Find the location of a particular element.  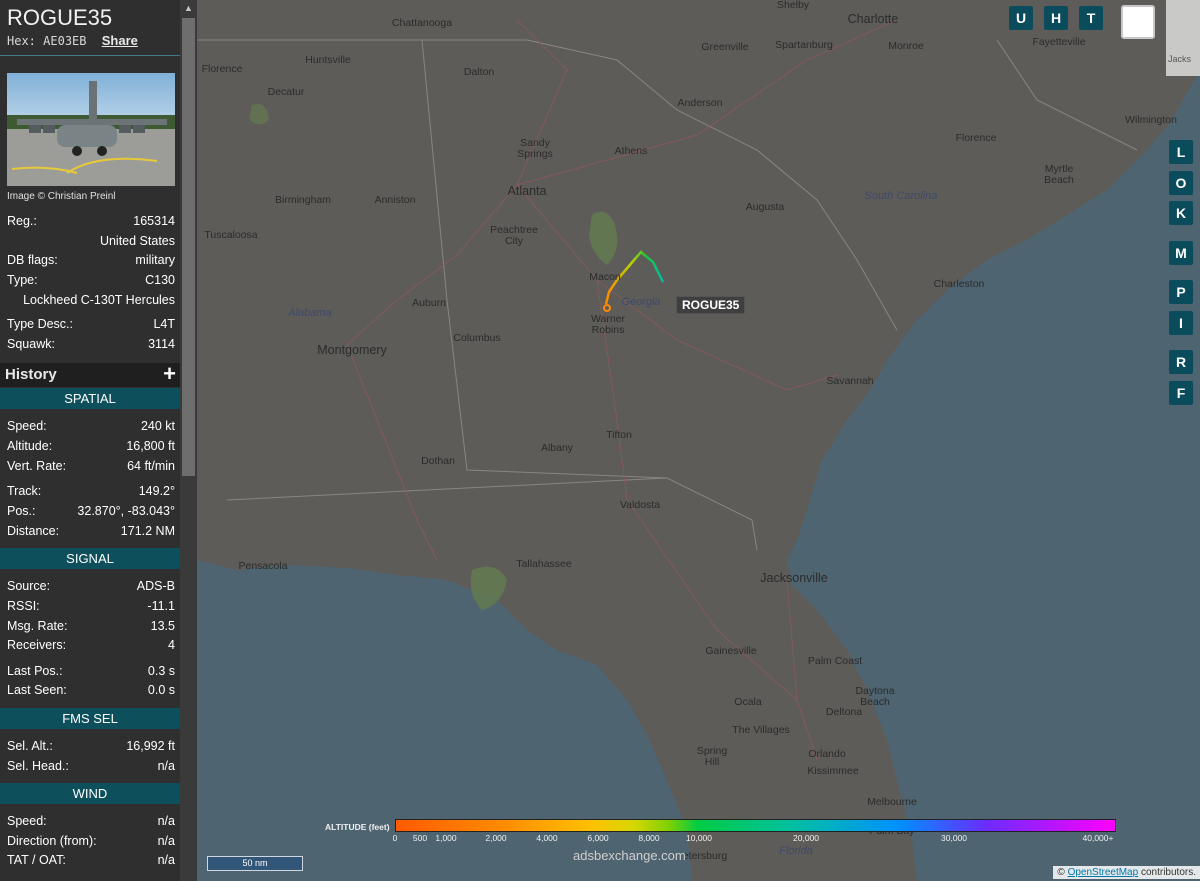

rssi-label: RSSI: is located at coordinates (23, 606).